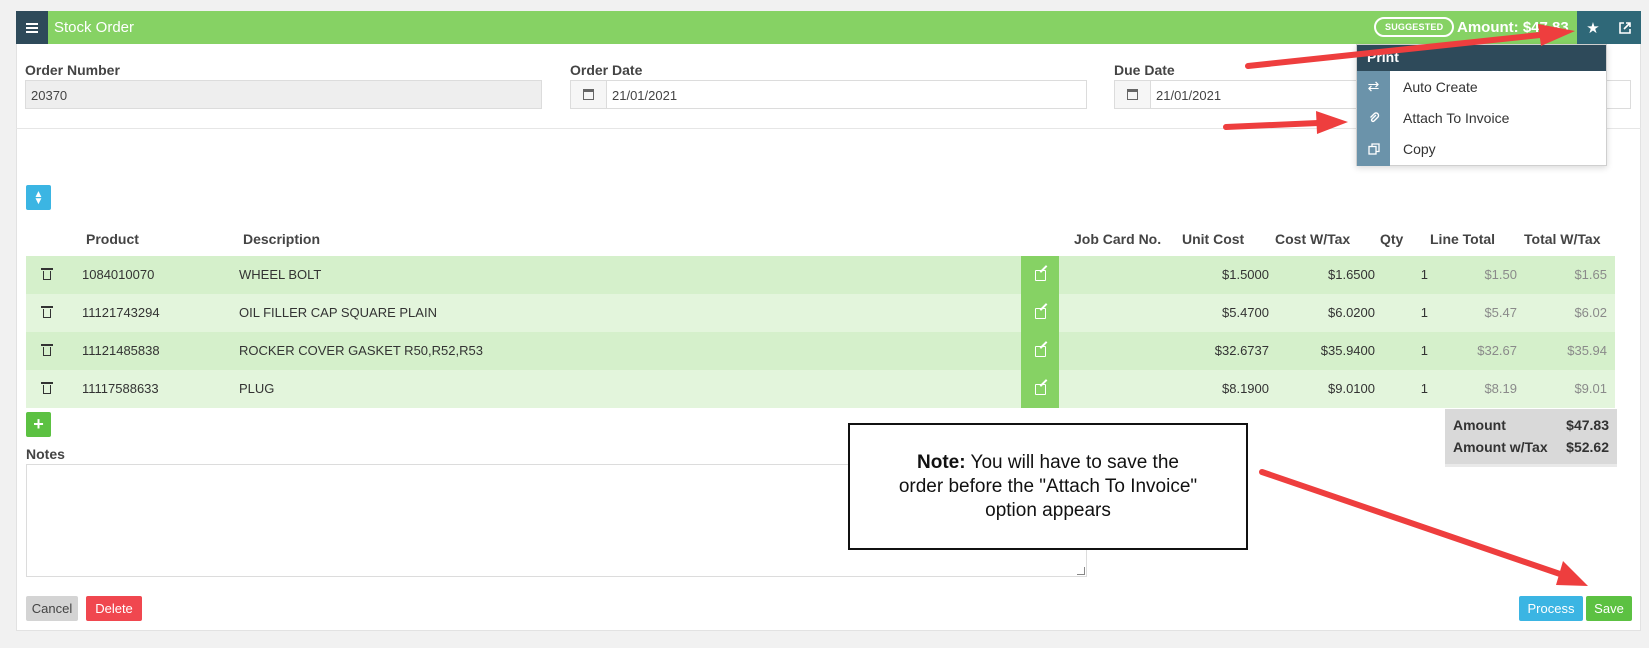 The image size is (1649, 648). Describe the element at coordinates (1373, 117) in the screenshot. I see `paperclip-icon` at that location.